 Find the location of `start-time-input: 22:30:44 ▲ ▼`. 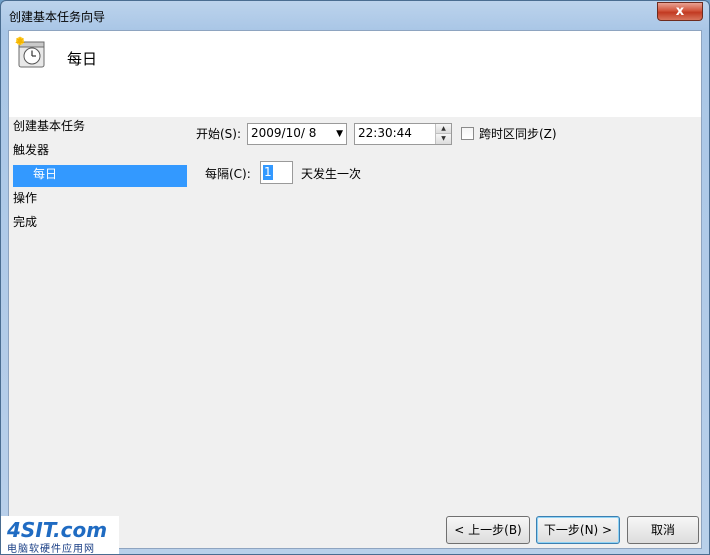

start-time-input: 22:30:44 ▲ ▼ is located at coordinates (403, 134).